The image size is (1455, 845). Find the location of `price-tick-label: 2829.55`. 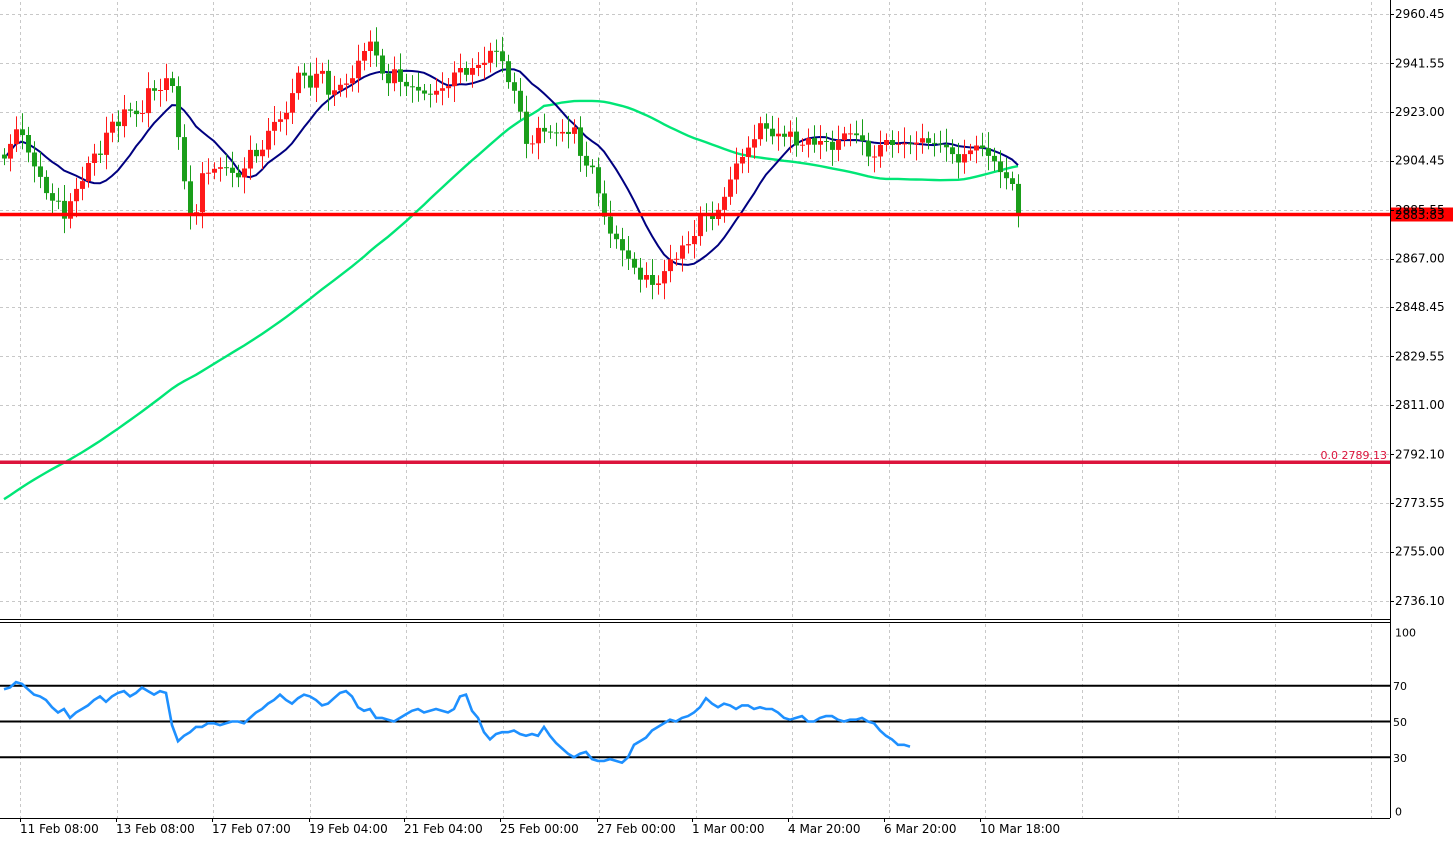

price-tick-label: 2829.55 is located at coordinates (1420, 357).